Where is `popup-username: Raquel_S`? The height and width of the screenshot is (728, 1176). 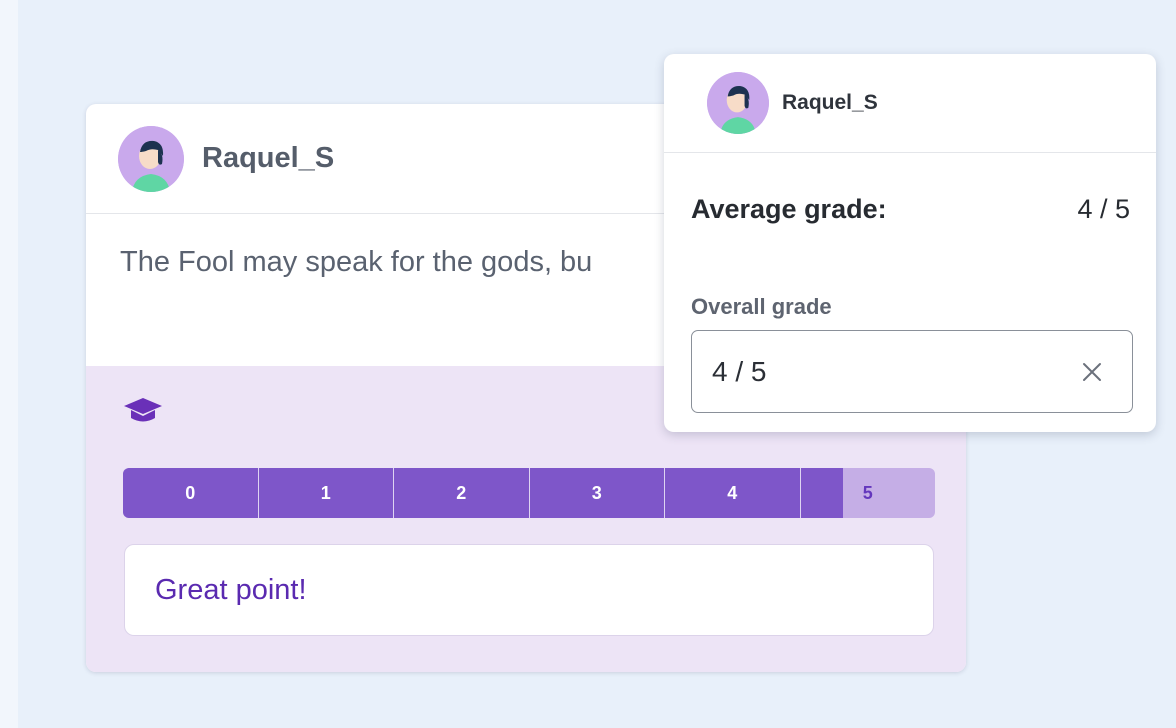
popup-username: Raquel_S is located at coordinates (830, 102).